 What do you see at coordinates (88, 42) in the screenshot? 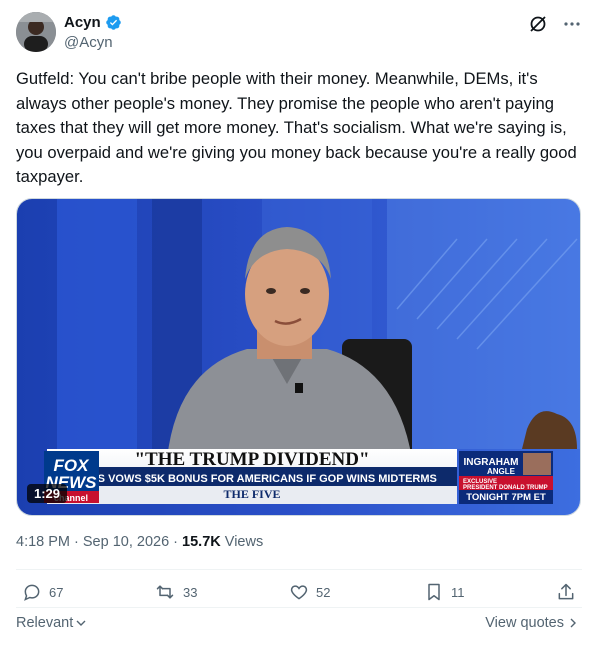
I see `handle: @Acyn` at bounding box center [88, 42].